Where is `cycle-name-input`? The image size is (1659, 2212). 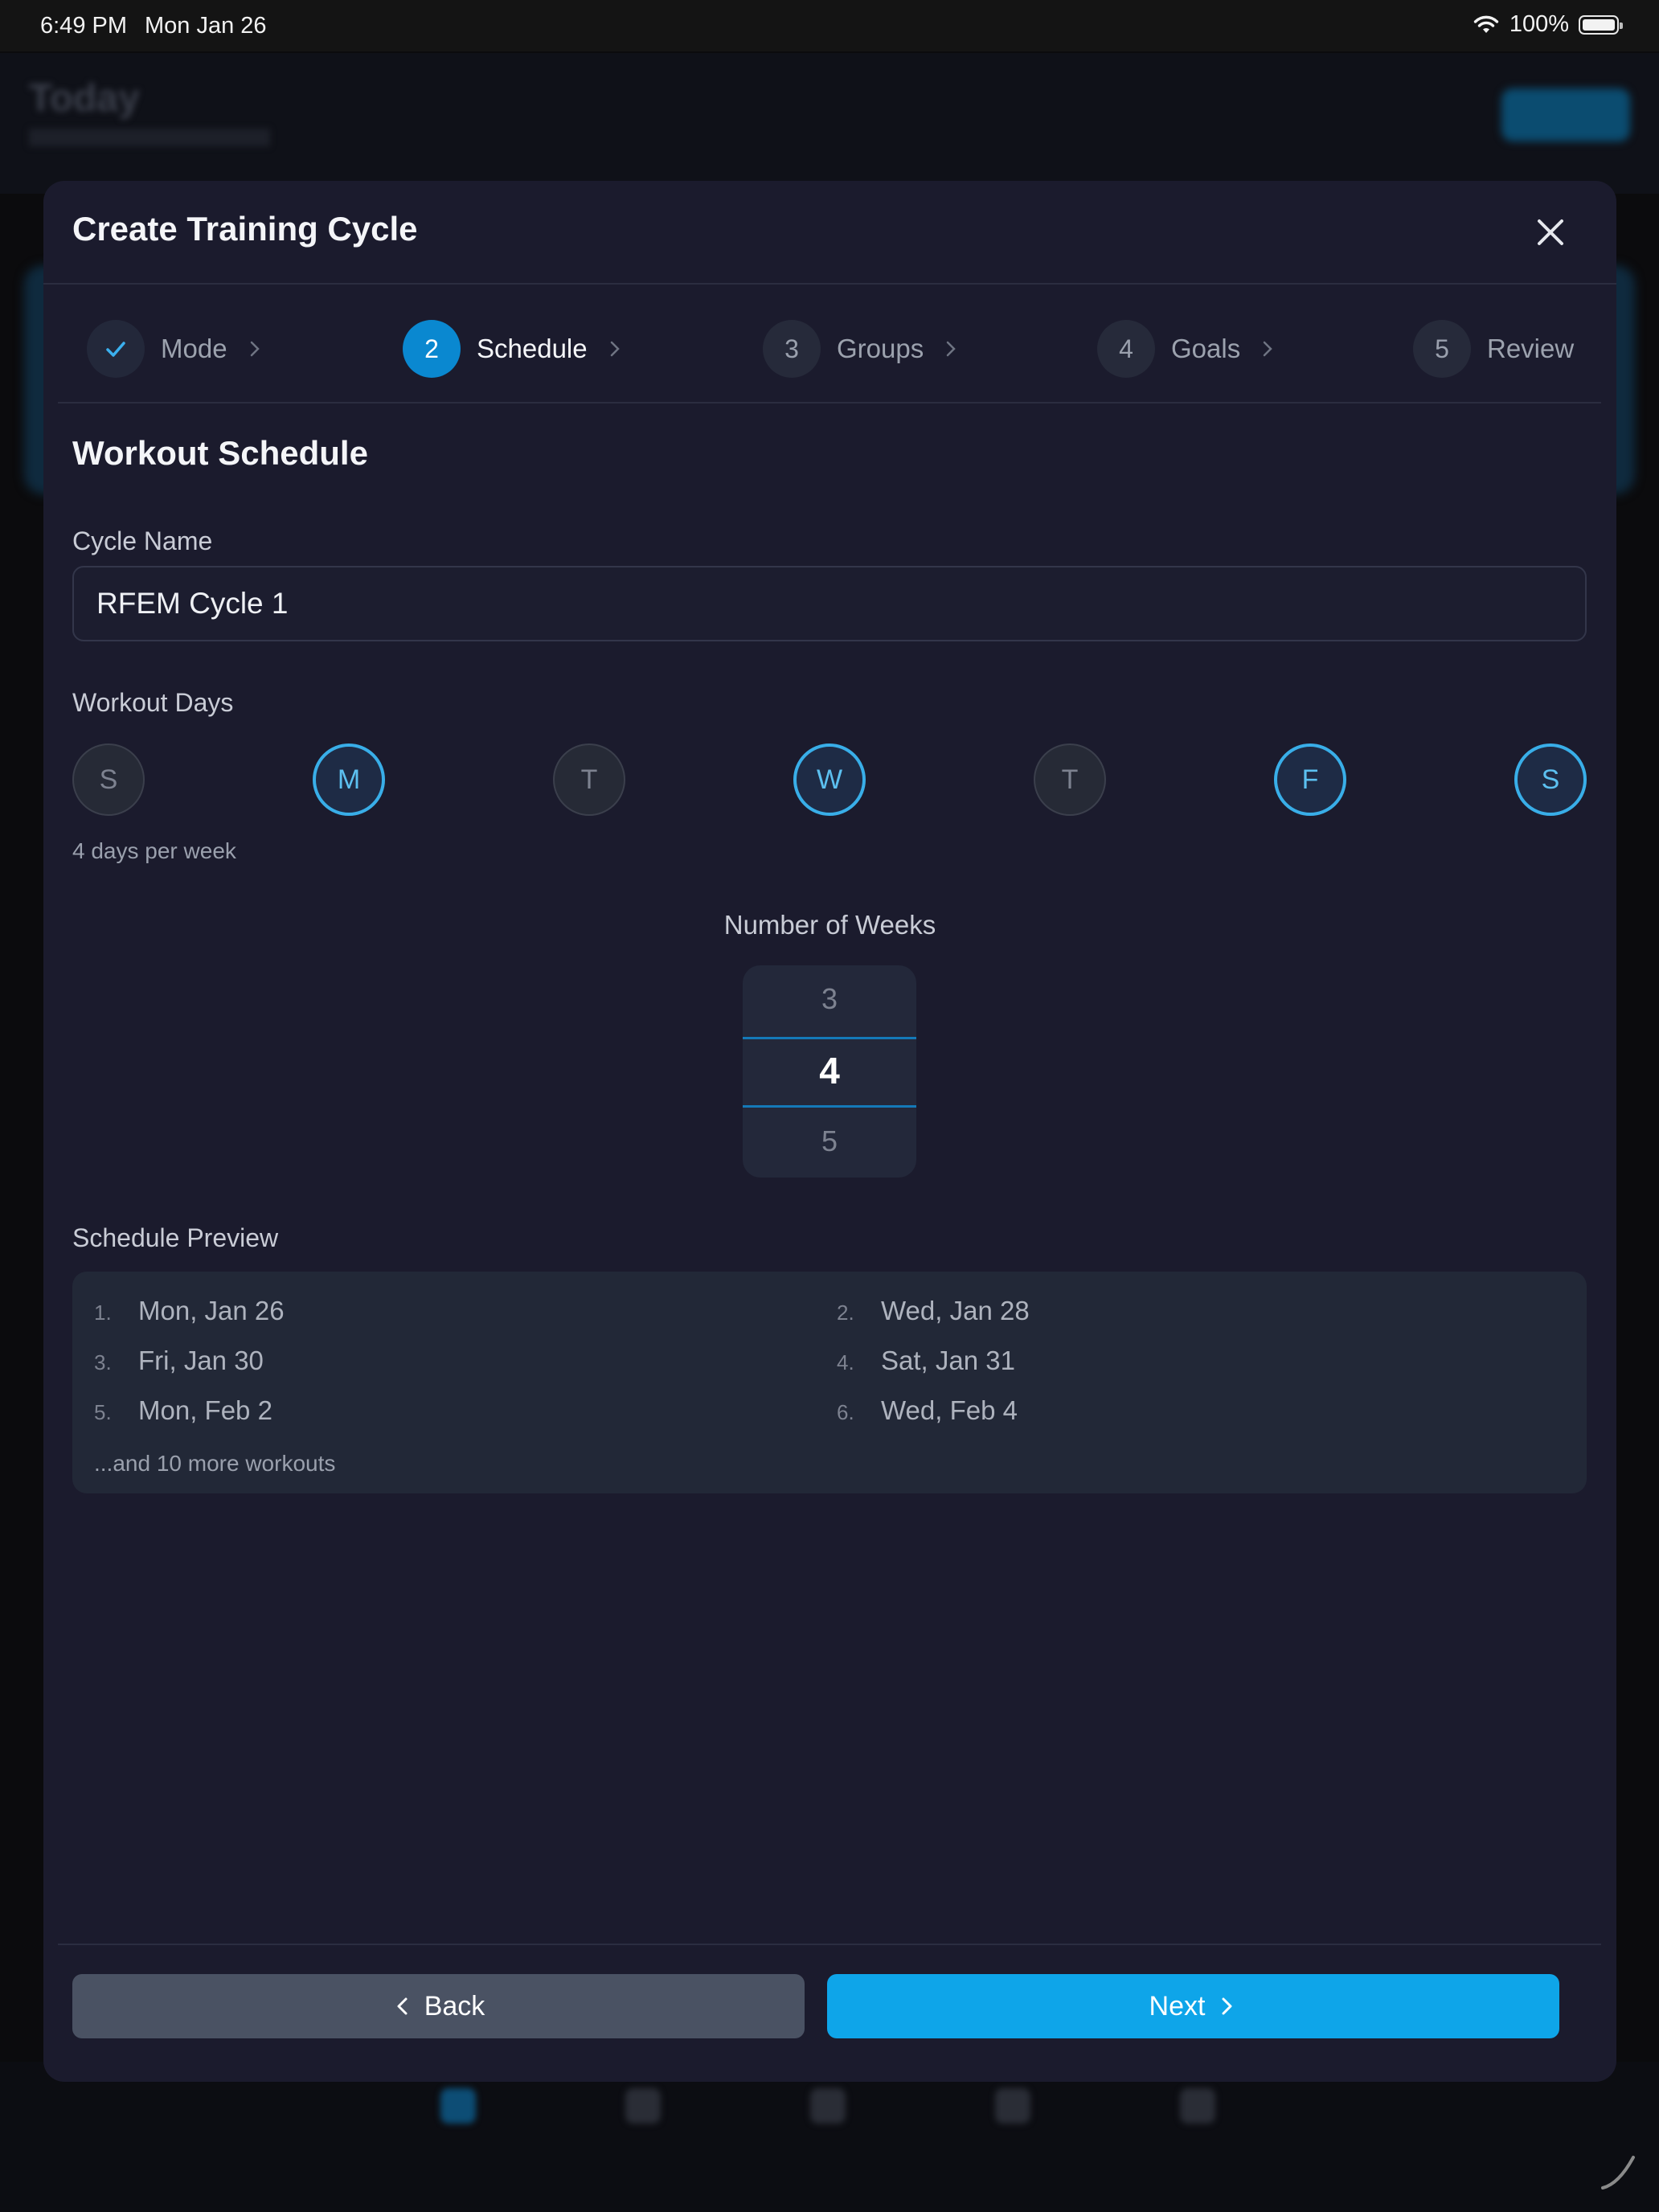
cycle-name-input is located at coordinates (829, 603).